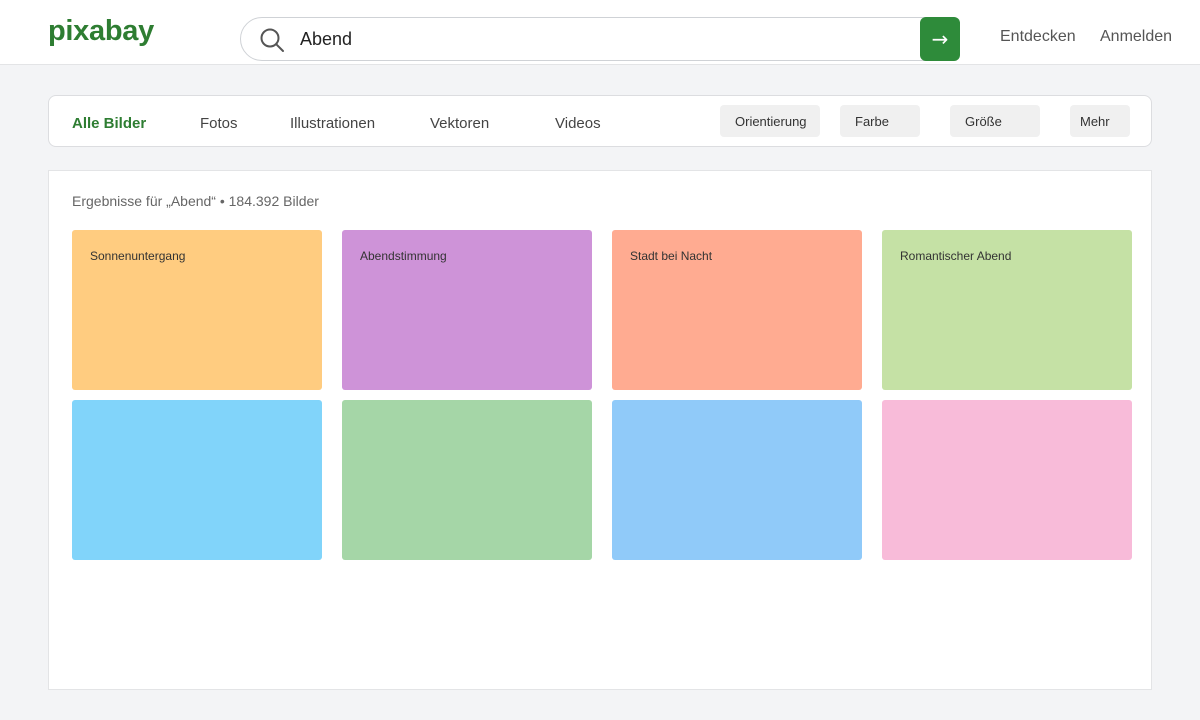 This screenshot has height=720, width=1200. I want to click on tab-vectors: Vektoren, so click(459, 123).